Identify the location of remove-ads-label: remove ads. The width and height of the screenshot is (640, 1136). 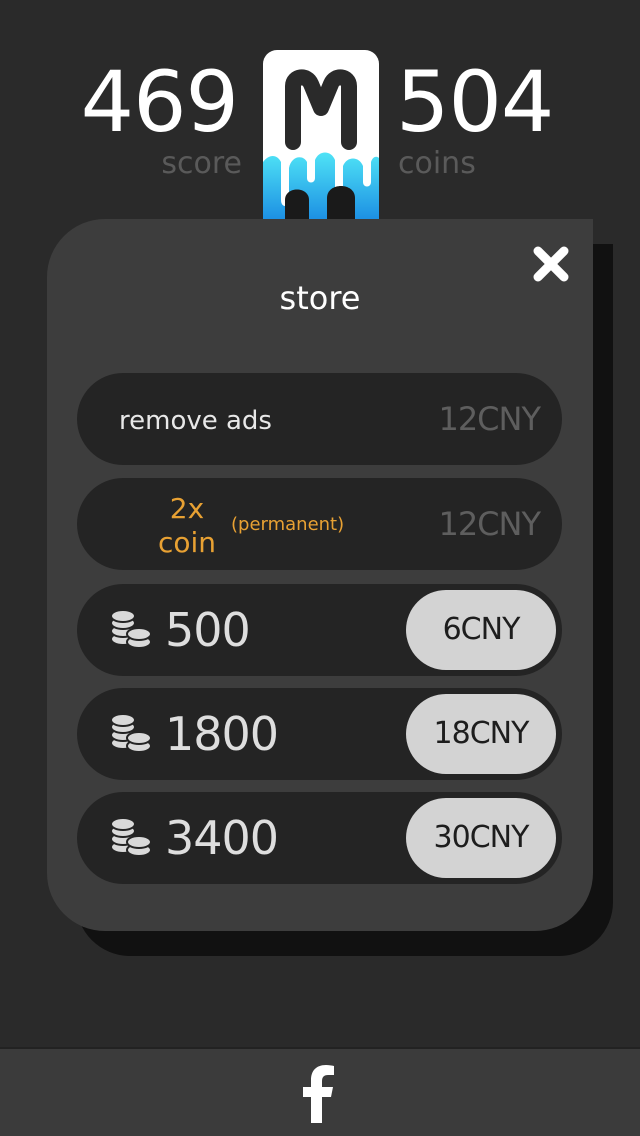
(195, 421).